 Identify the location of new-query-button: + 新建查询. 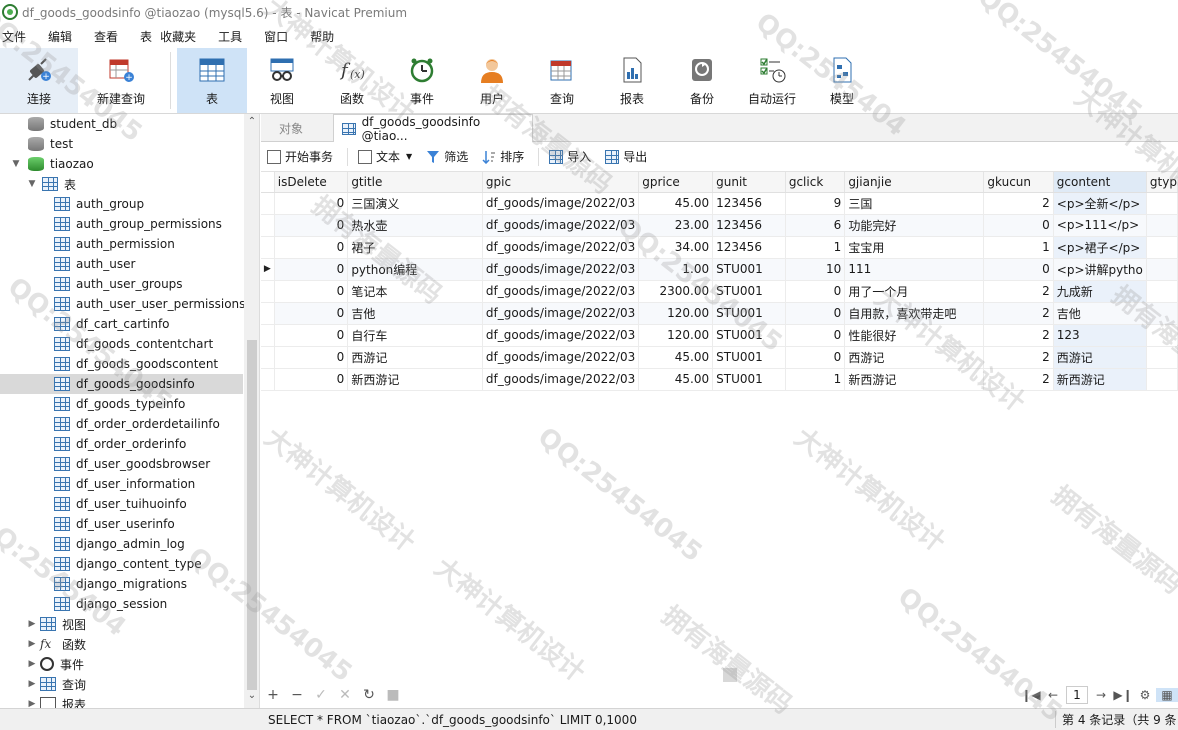
(121, 80).